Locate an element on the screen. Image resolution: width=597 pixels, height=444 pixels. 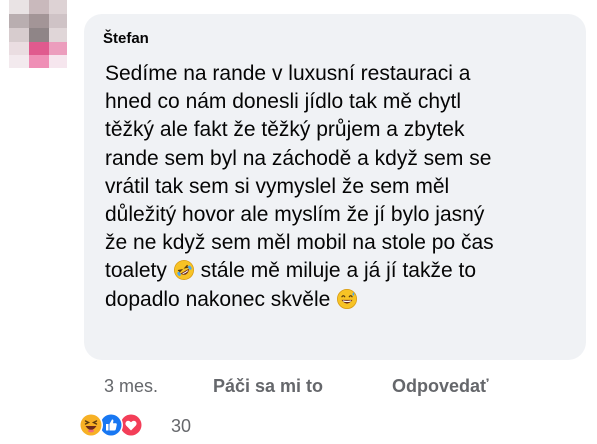
comment-line: hned co nám donesli jídlo tak mě chytl is located at coordinates (283, 102).